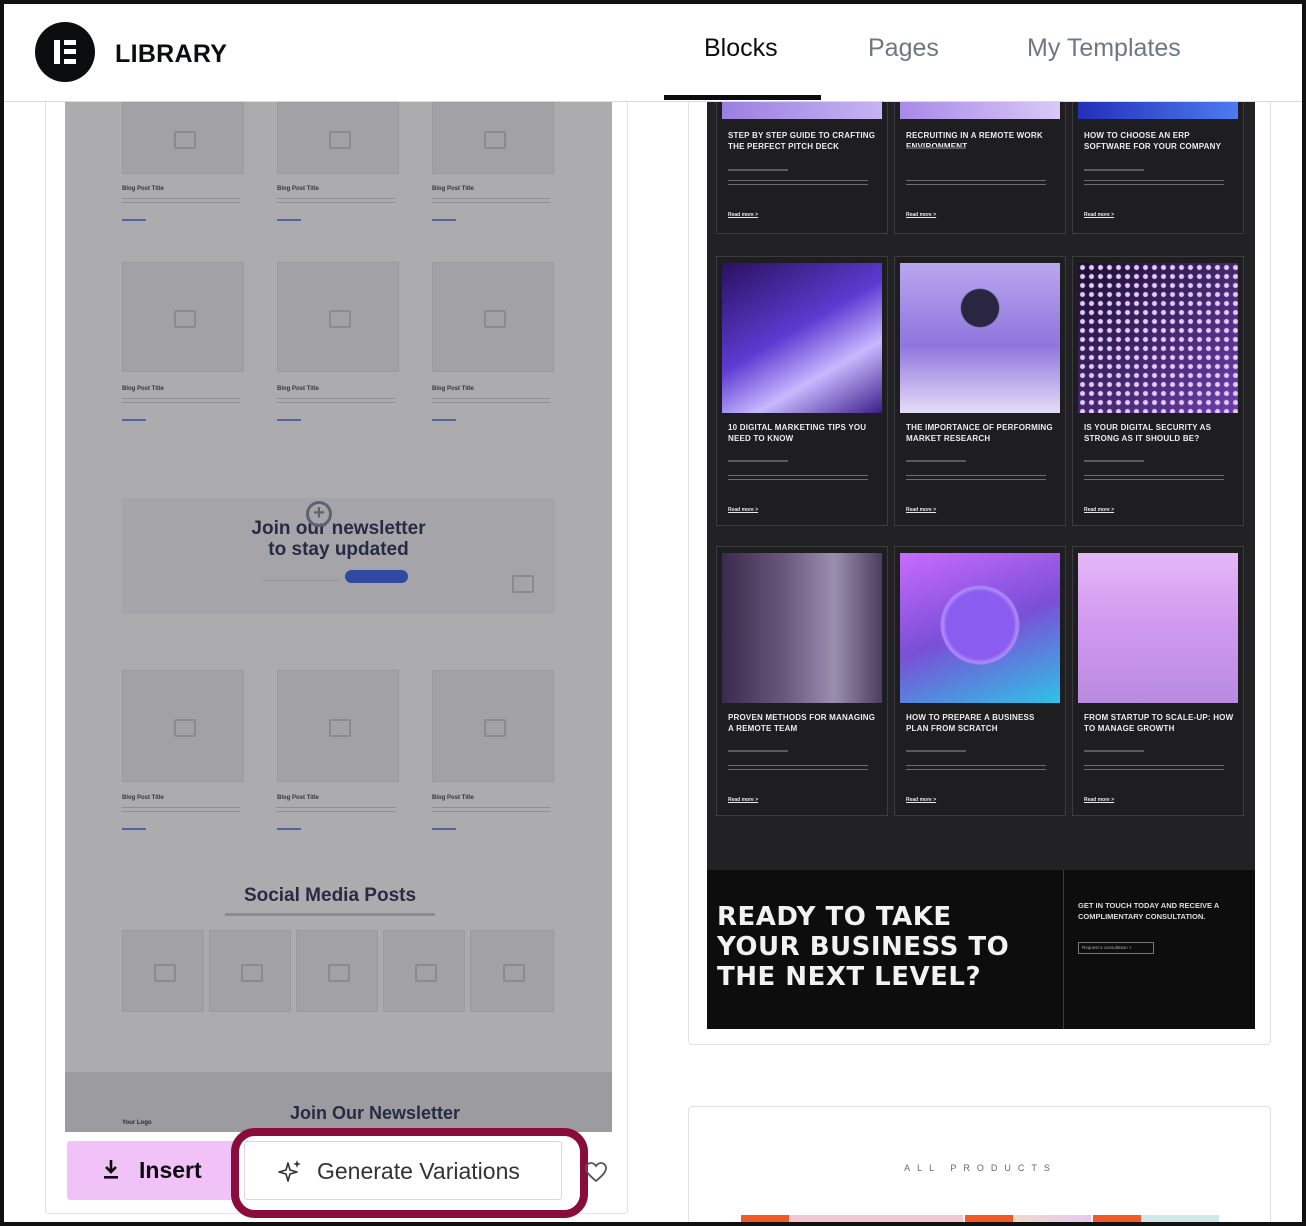 The height and width of the screenshot is (1226, 1306). What do you see at coordinates (418, 1171) in the screenshot?
I see `generate-variations-label: Generate Variations` at bounding box center [418, 1171].